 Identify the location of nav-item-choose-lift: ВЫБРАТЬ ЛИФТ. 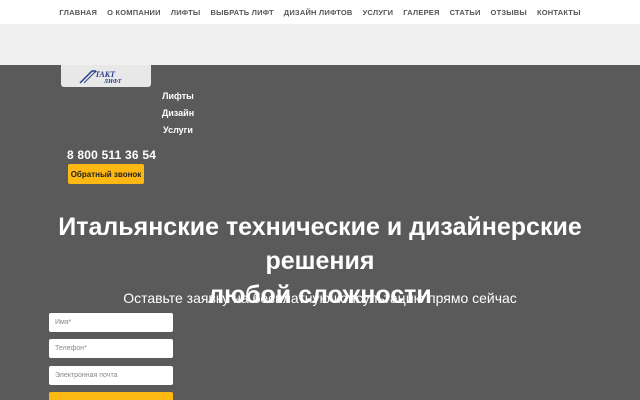
(241, 12).